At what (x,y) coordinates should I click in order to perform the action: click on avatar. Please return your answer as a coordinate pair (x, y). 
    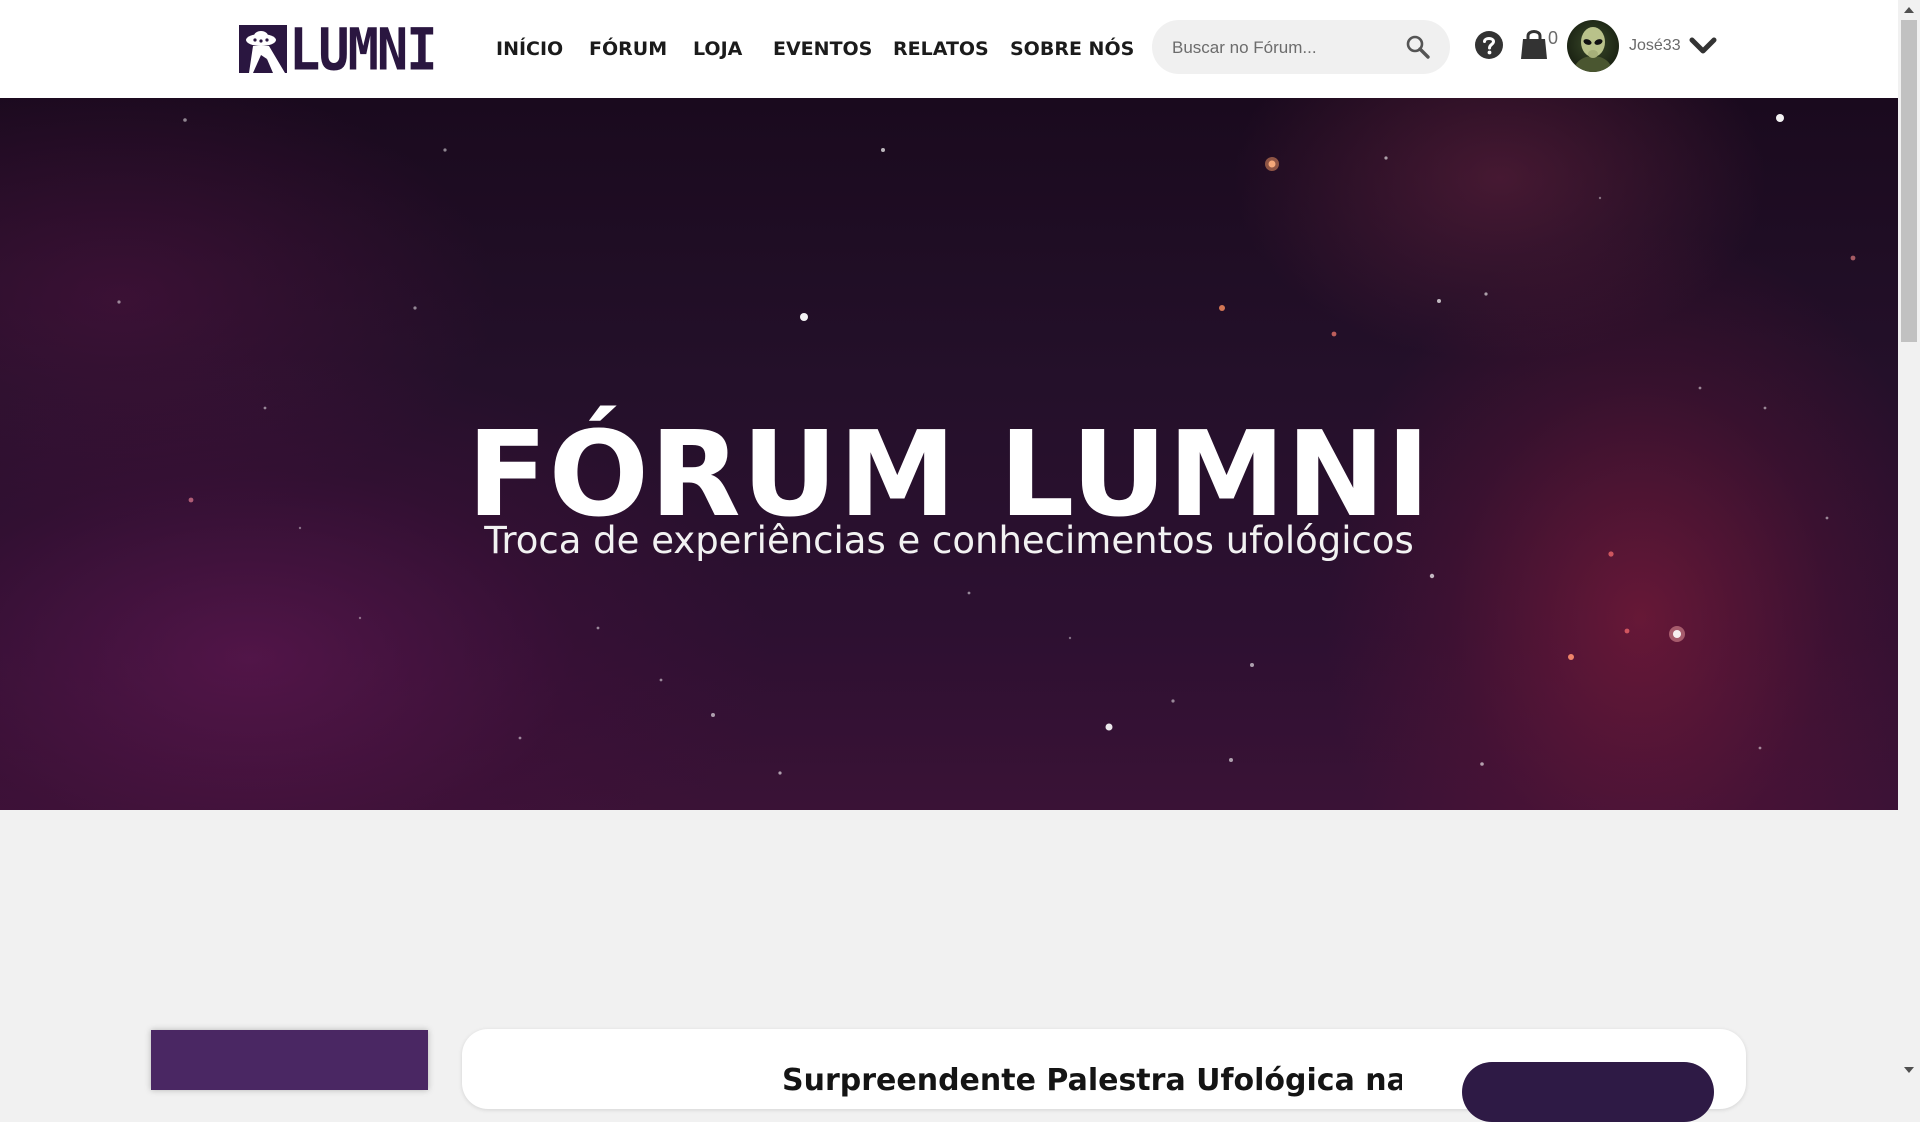
    Looking at the image, I should click on (1593, 46).